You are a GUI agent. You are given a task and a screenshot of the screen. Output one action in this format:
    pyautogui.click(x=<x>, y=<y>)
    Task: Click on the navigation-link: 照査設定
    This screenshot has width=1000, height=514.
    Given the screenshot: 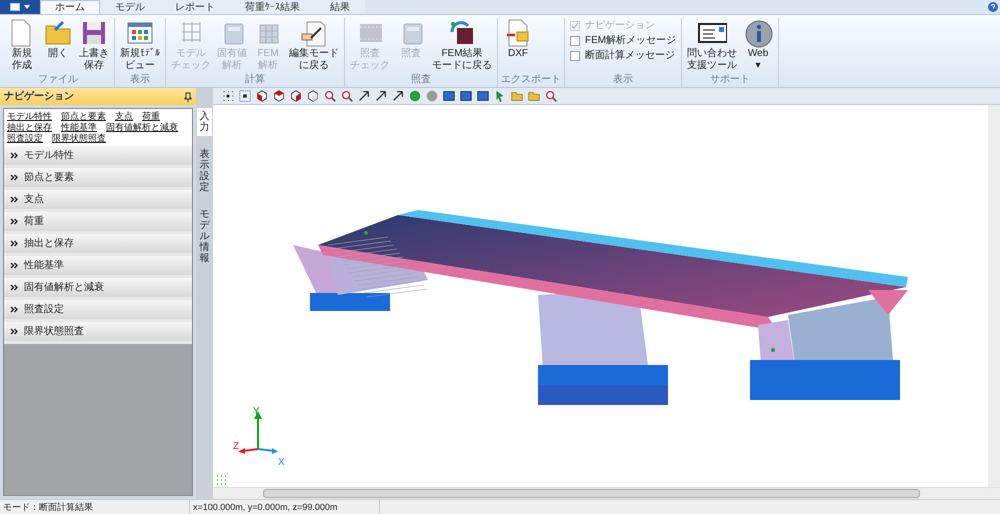 What is the action you would take?
    pyautogui.click(x=25, y=138)
    